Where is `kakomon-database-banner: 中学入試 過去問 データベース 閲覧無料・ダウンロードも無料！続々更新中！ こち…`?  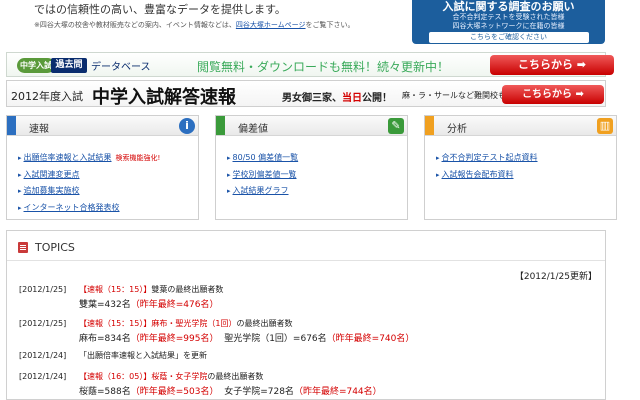 kakomon-database-banner: 中学入試 過去問 データベース 閲覧無料・ダウンロードも無料！続々更新中！ こち… is located at coordinates (310, 64).